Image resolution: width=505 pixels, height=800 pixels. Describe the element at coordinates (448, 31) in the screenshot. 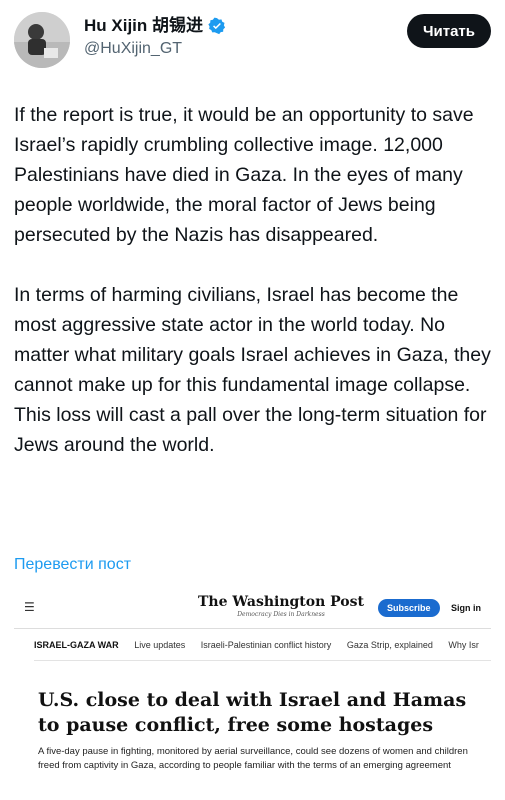

I see `read-button: Читать` at that location.